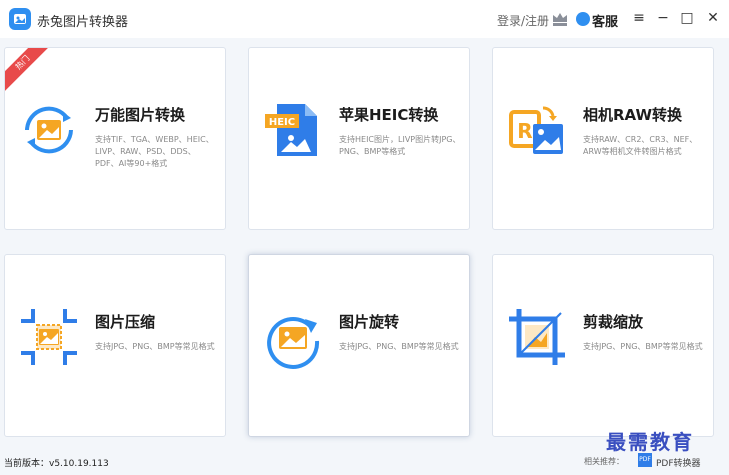 This screenshot has height=475, width=729. What do you see at coordinates (28, 71) in the screenshot?
I see `hot-badge: 热门` at bounding box center [28, 71].